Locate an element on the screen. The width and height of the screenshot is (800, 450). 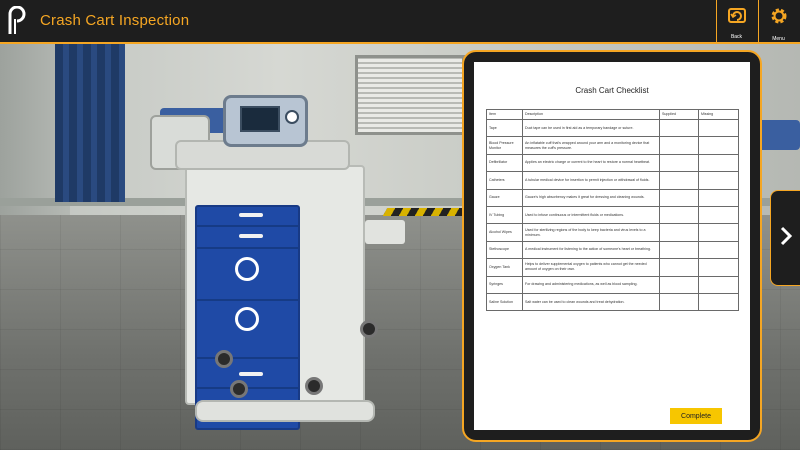
page-title: Crash Cart Inspection is located at coordinates (115, 20).